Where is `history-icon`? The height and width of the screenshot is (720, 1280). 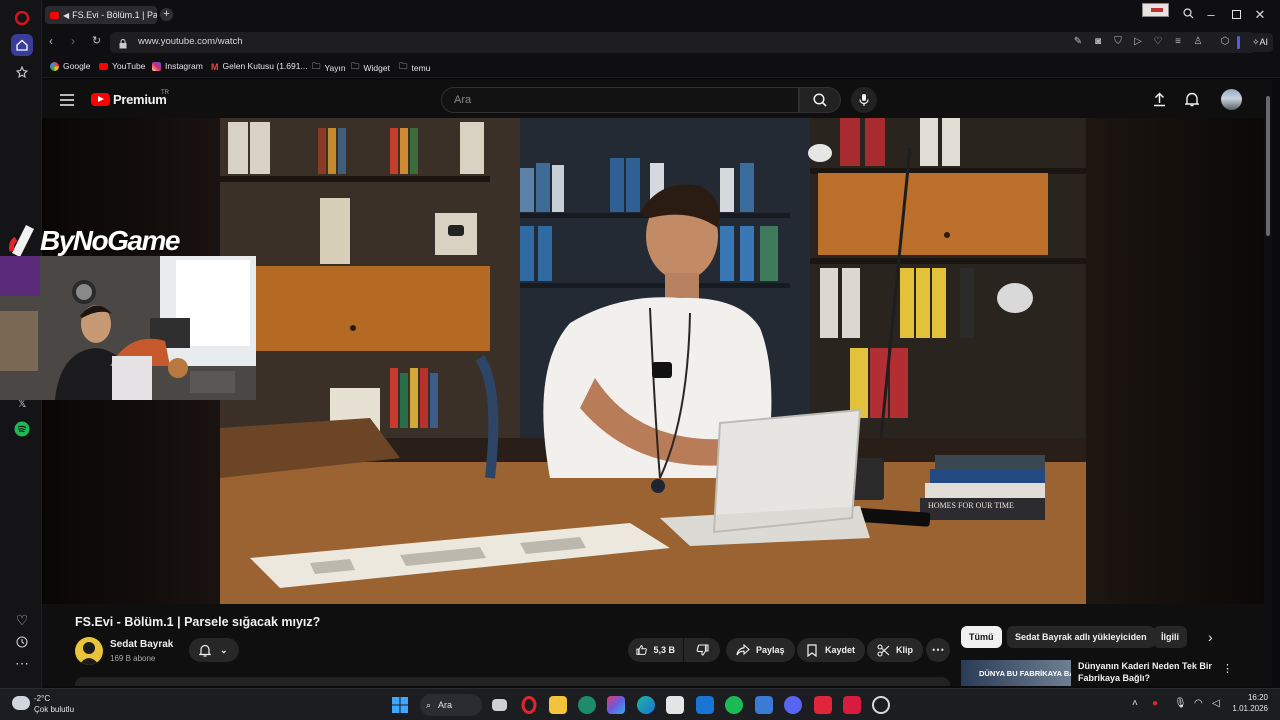 history-icon is located at coordinates (22, 642).